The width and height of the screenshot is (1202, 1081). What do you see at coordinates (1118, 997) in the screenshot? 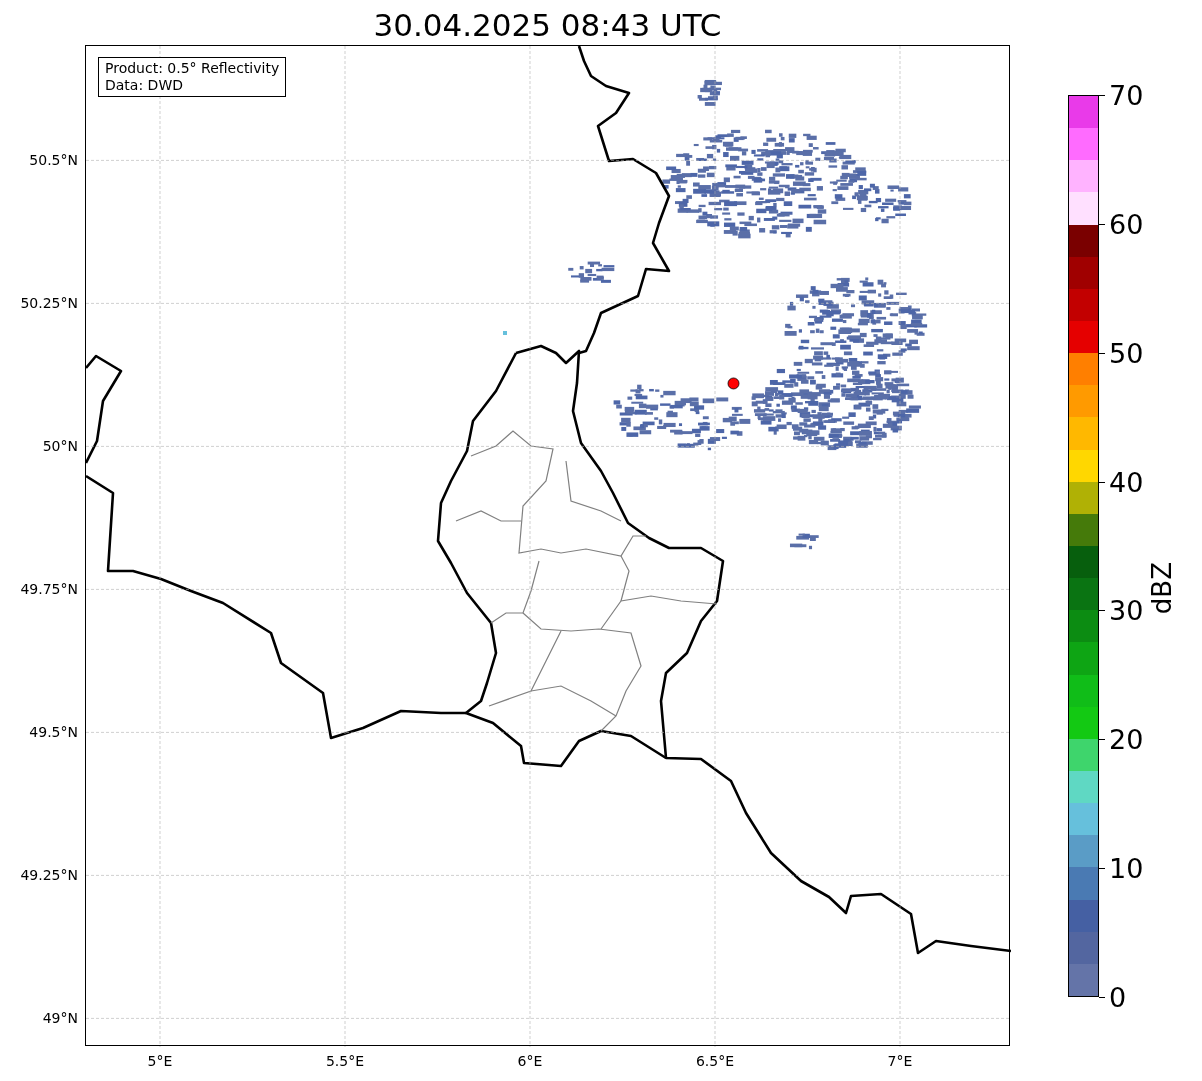
I see `colorbar-tick-label: 0` at bounding box center [1118, 997].